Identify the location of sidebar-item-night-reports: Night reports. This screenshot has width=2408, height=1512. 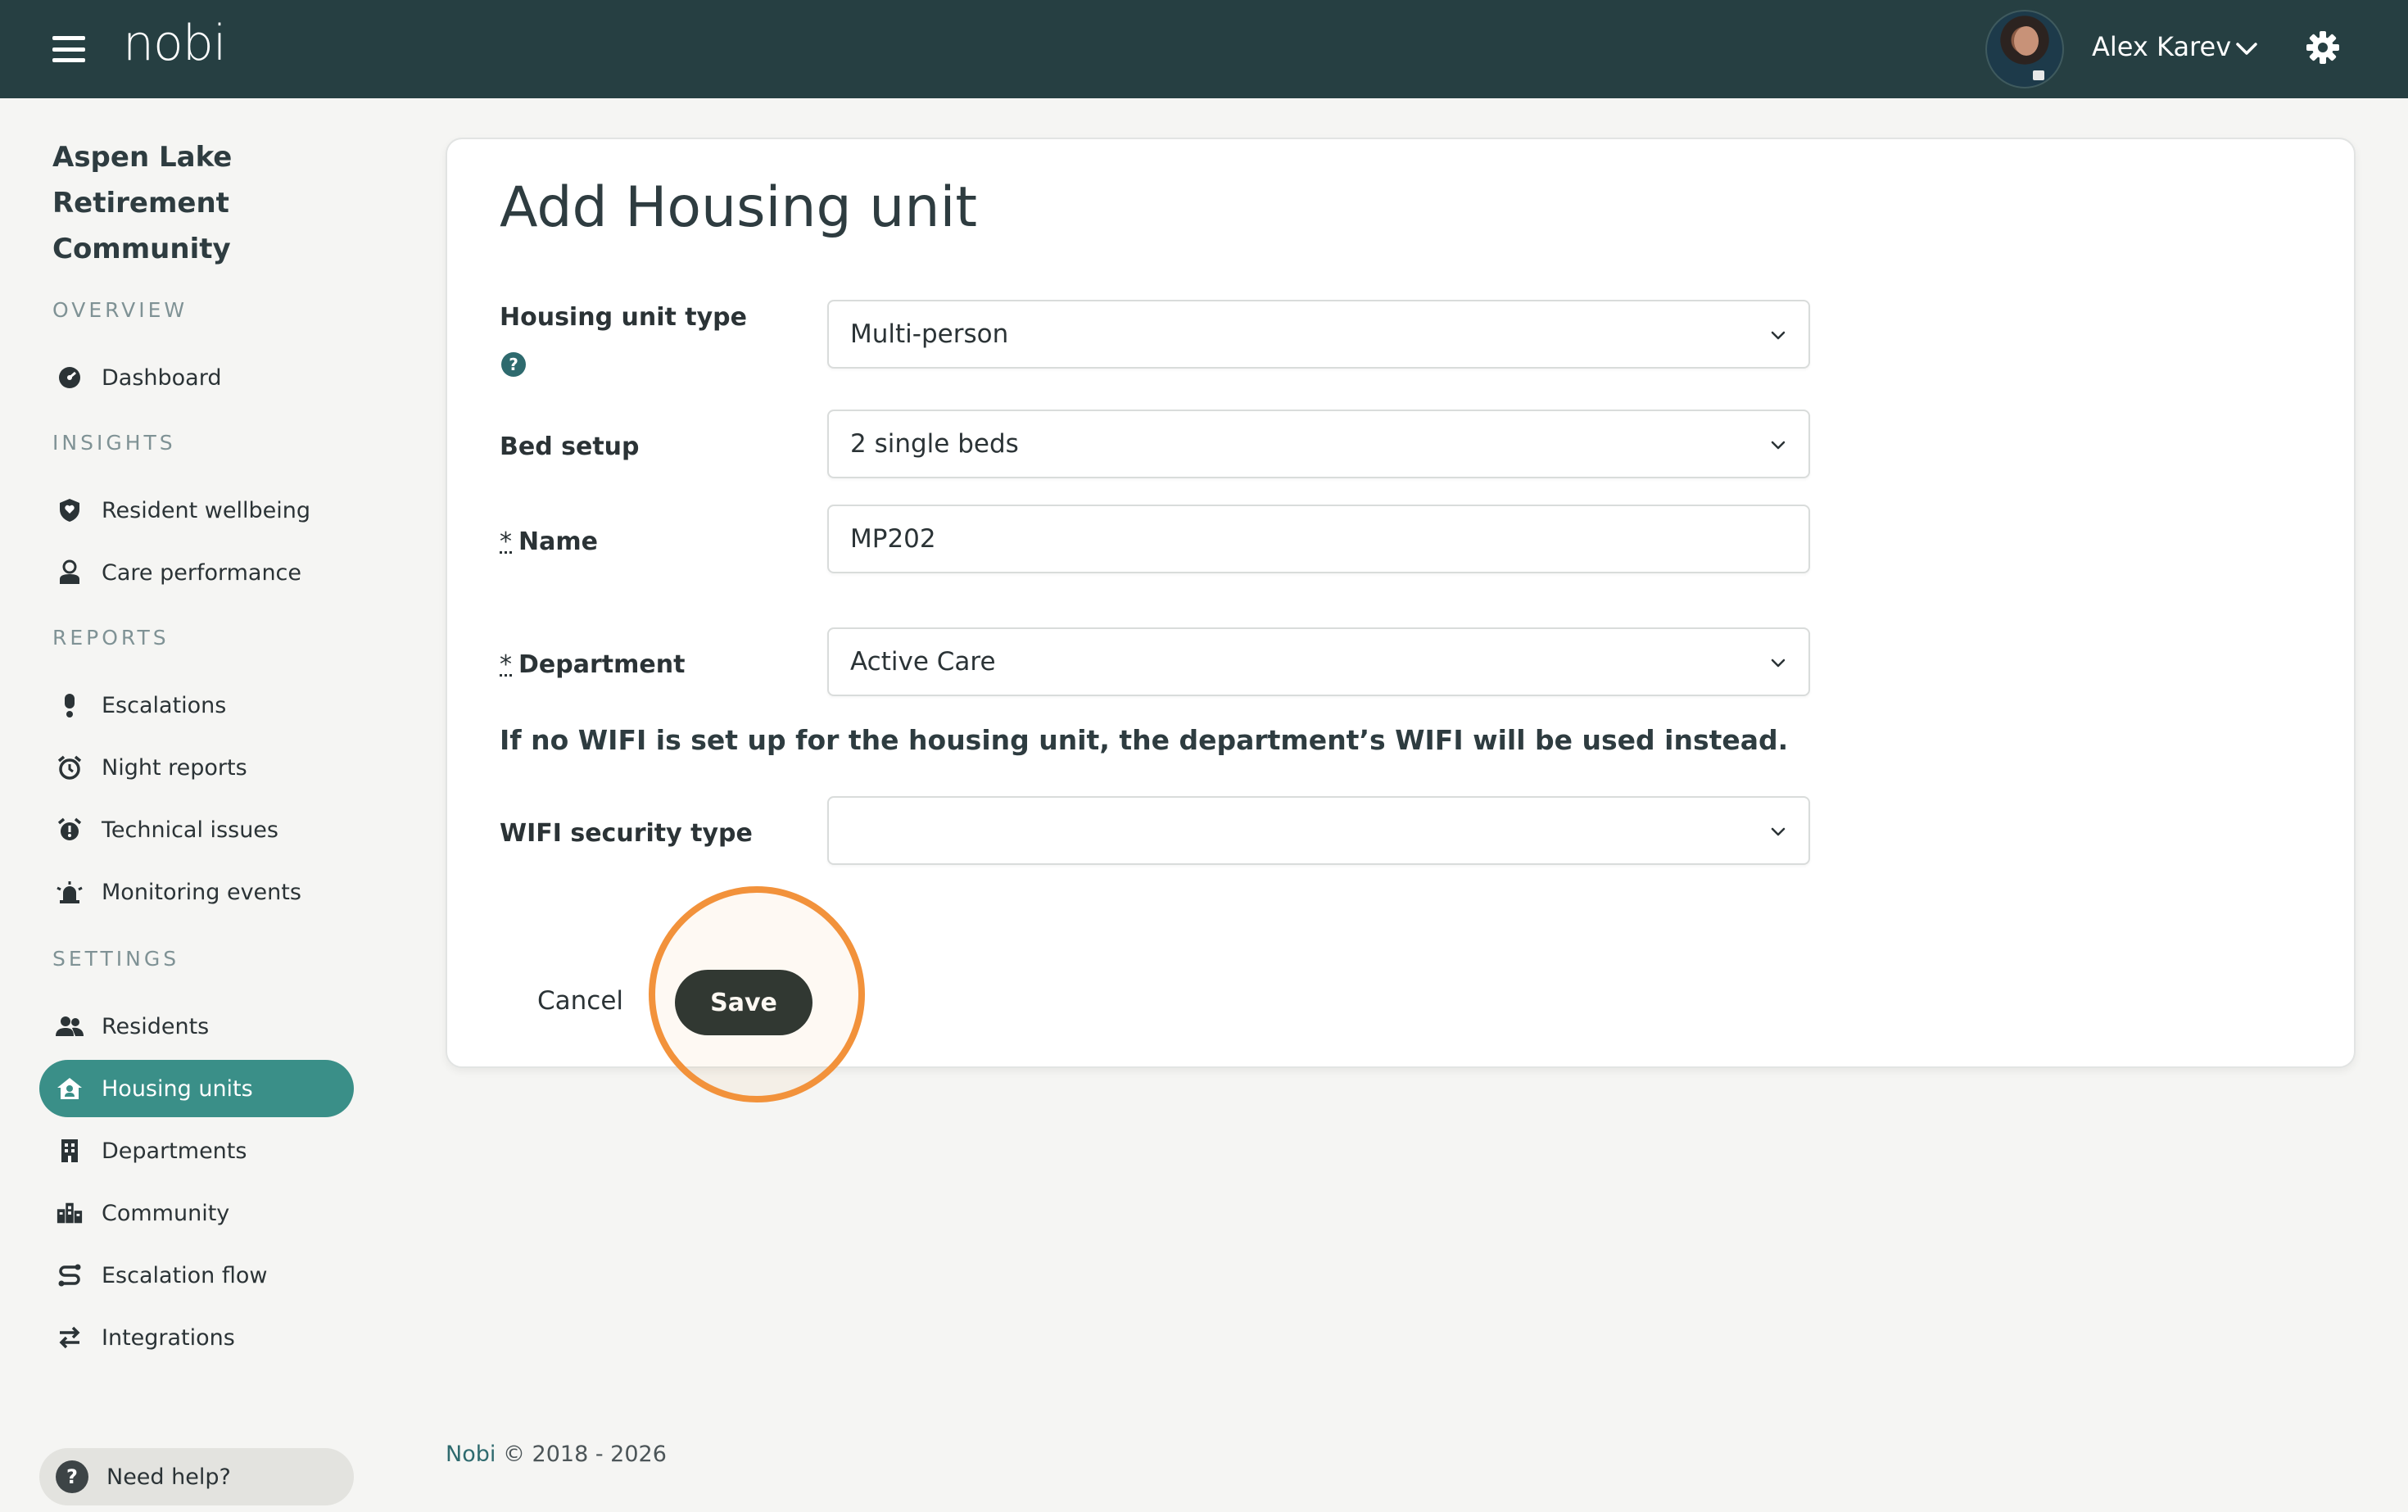
(196, 767).